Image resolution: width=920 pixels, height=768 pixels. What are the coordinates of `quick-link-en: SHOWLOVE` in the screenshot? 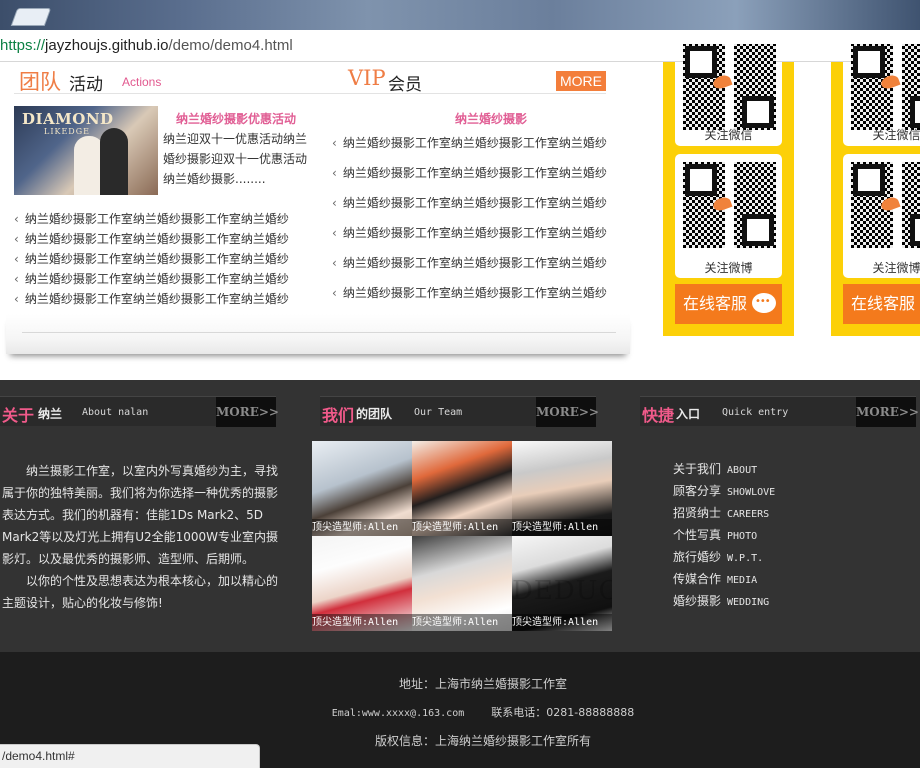 It's located at (751, 492).